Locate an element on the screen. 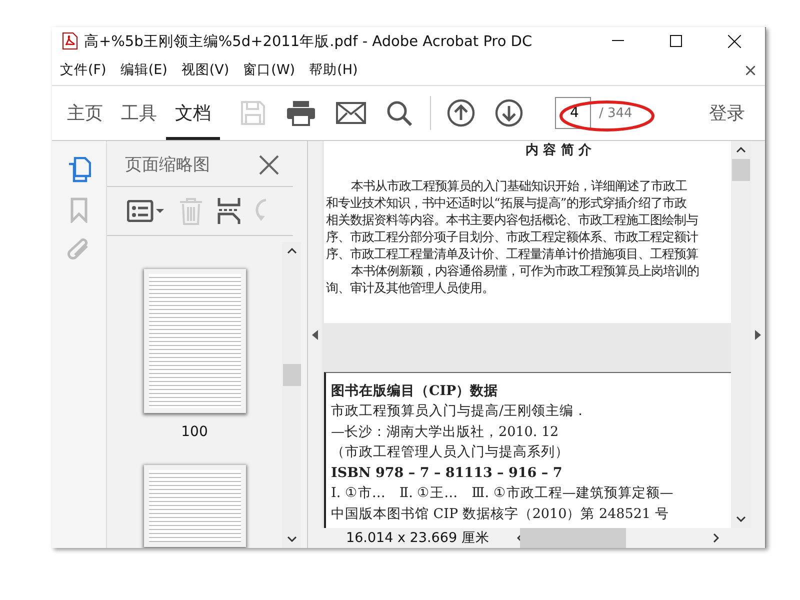 This screenshot has width=800, height=600. arrow-down-icon is located at coordinates (509, 113).